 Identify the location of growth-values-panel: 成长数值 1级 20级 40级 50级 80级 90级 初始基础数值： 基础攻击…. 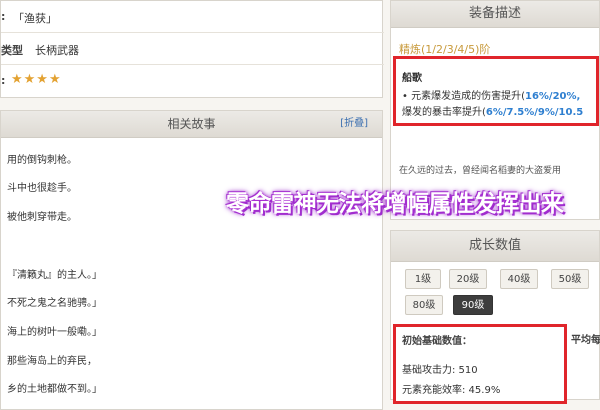
(495, 317).